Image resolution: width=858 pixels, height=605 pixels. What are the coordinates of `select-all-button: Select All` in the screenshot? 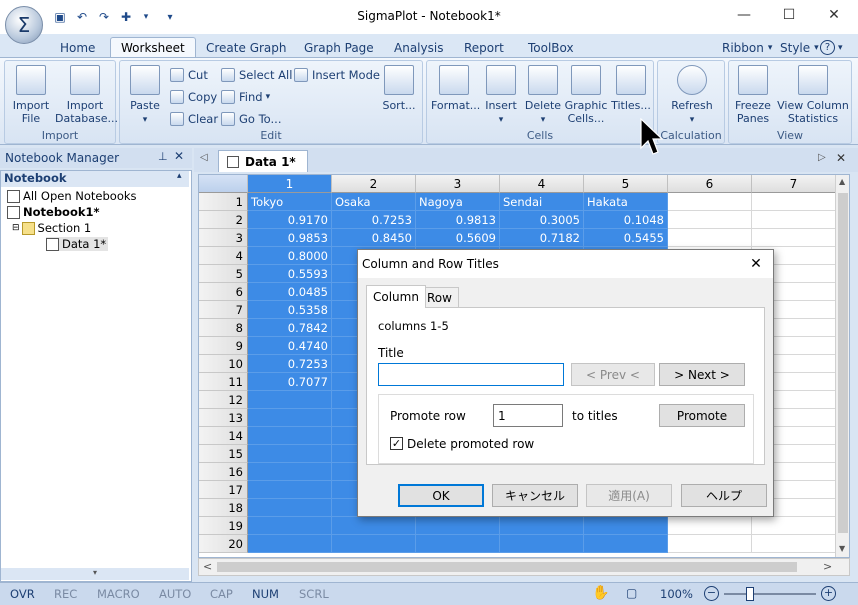 It's located at (256, 75).